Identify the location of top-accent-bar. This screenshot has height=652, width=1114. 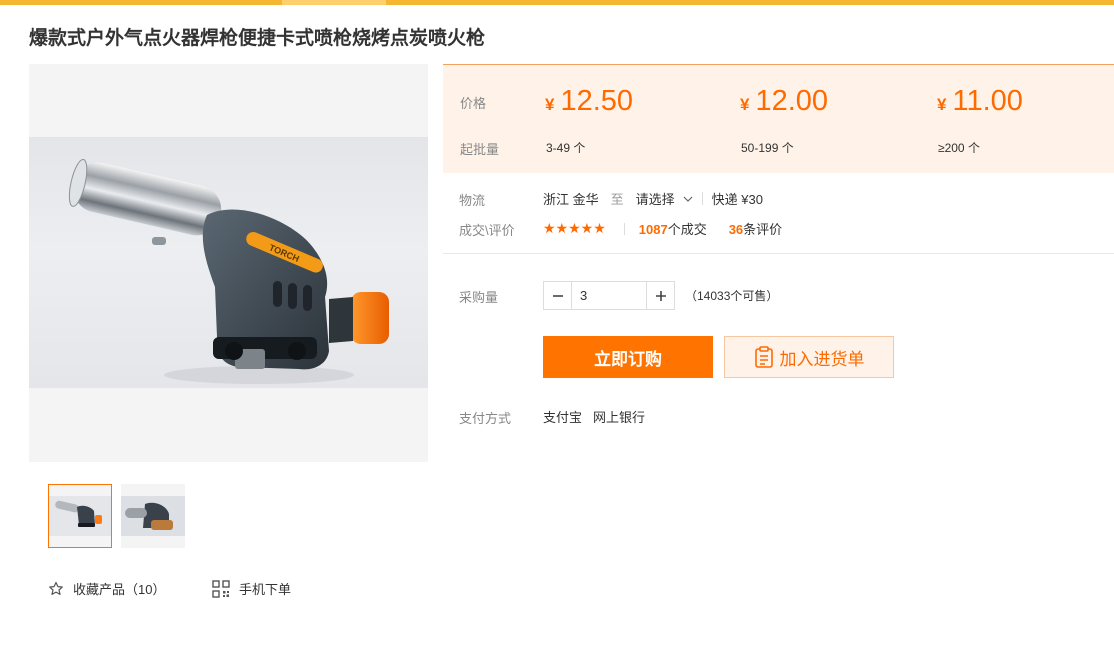
(557, 2).